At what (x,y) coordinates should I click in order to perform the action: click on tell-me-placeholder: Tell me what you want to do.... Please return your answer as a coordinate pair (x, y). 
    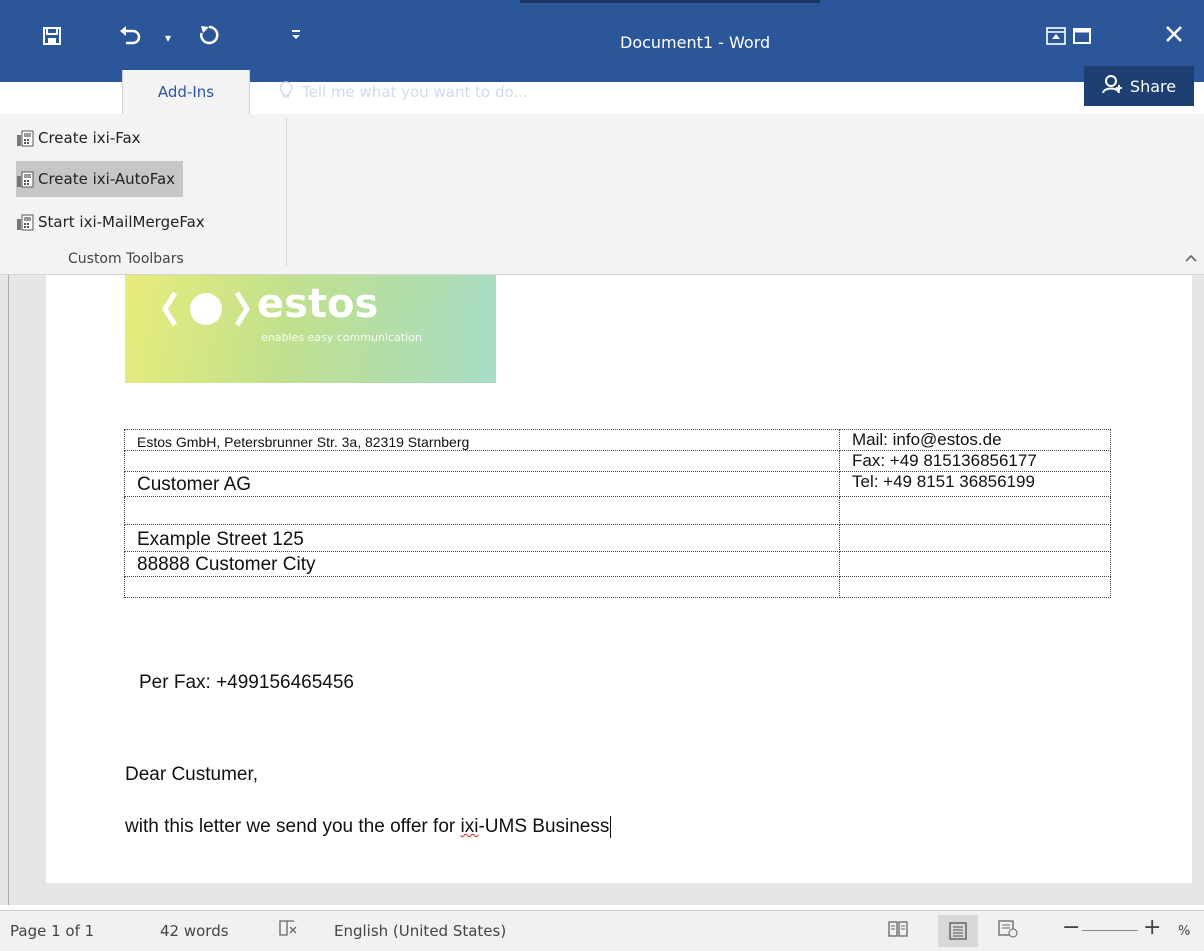
    Looking at the image, I should click on (415, 92).